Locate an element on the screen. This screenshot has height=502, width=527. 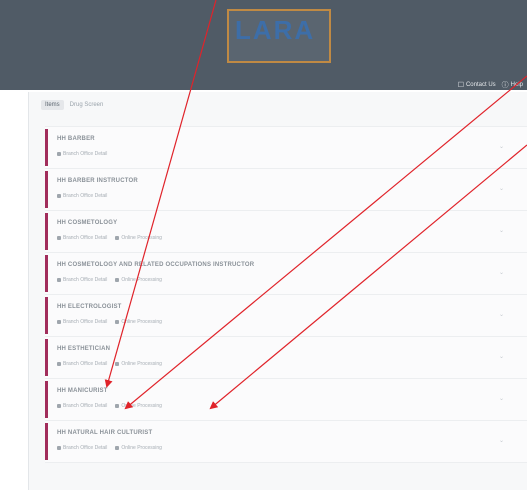
contact-icon: ☐ is located at coordinates (460, 85).